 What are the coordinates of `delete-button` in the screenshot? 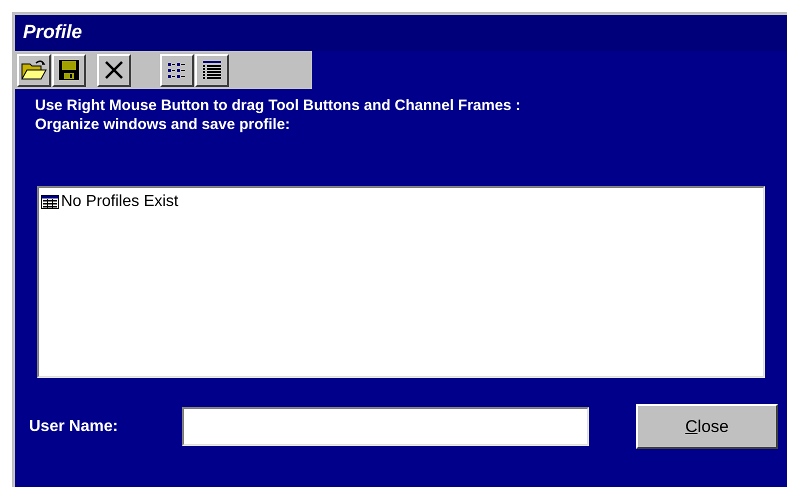 It's located at (114, 70).